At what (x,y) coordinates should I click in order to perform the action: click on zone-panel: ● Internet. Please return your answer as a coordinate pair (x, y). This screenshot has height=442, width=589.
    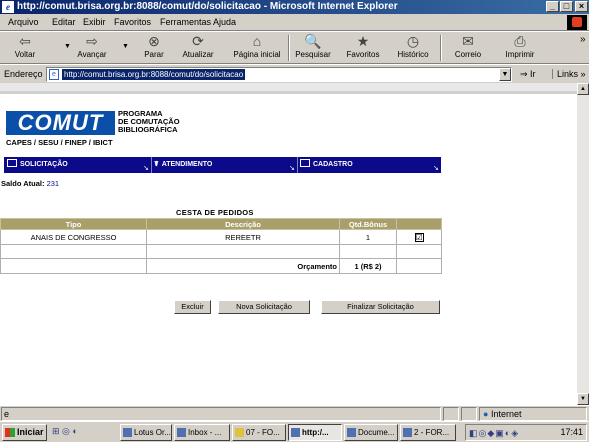
    Looking at the image, I should click on (533, 414).